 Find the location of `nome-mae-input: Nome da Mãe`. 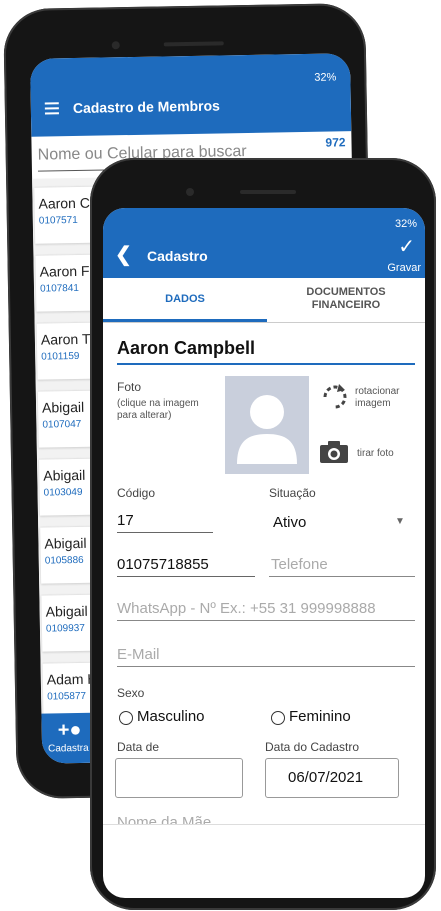

nome-mae-input: Nome da Mãe is located at coordinates (164, 819).